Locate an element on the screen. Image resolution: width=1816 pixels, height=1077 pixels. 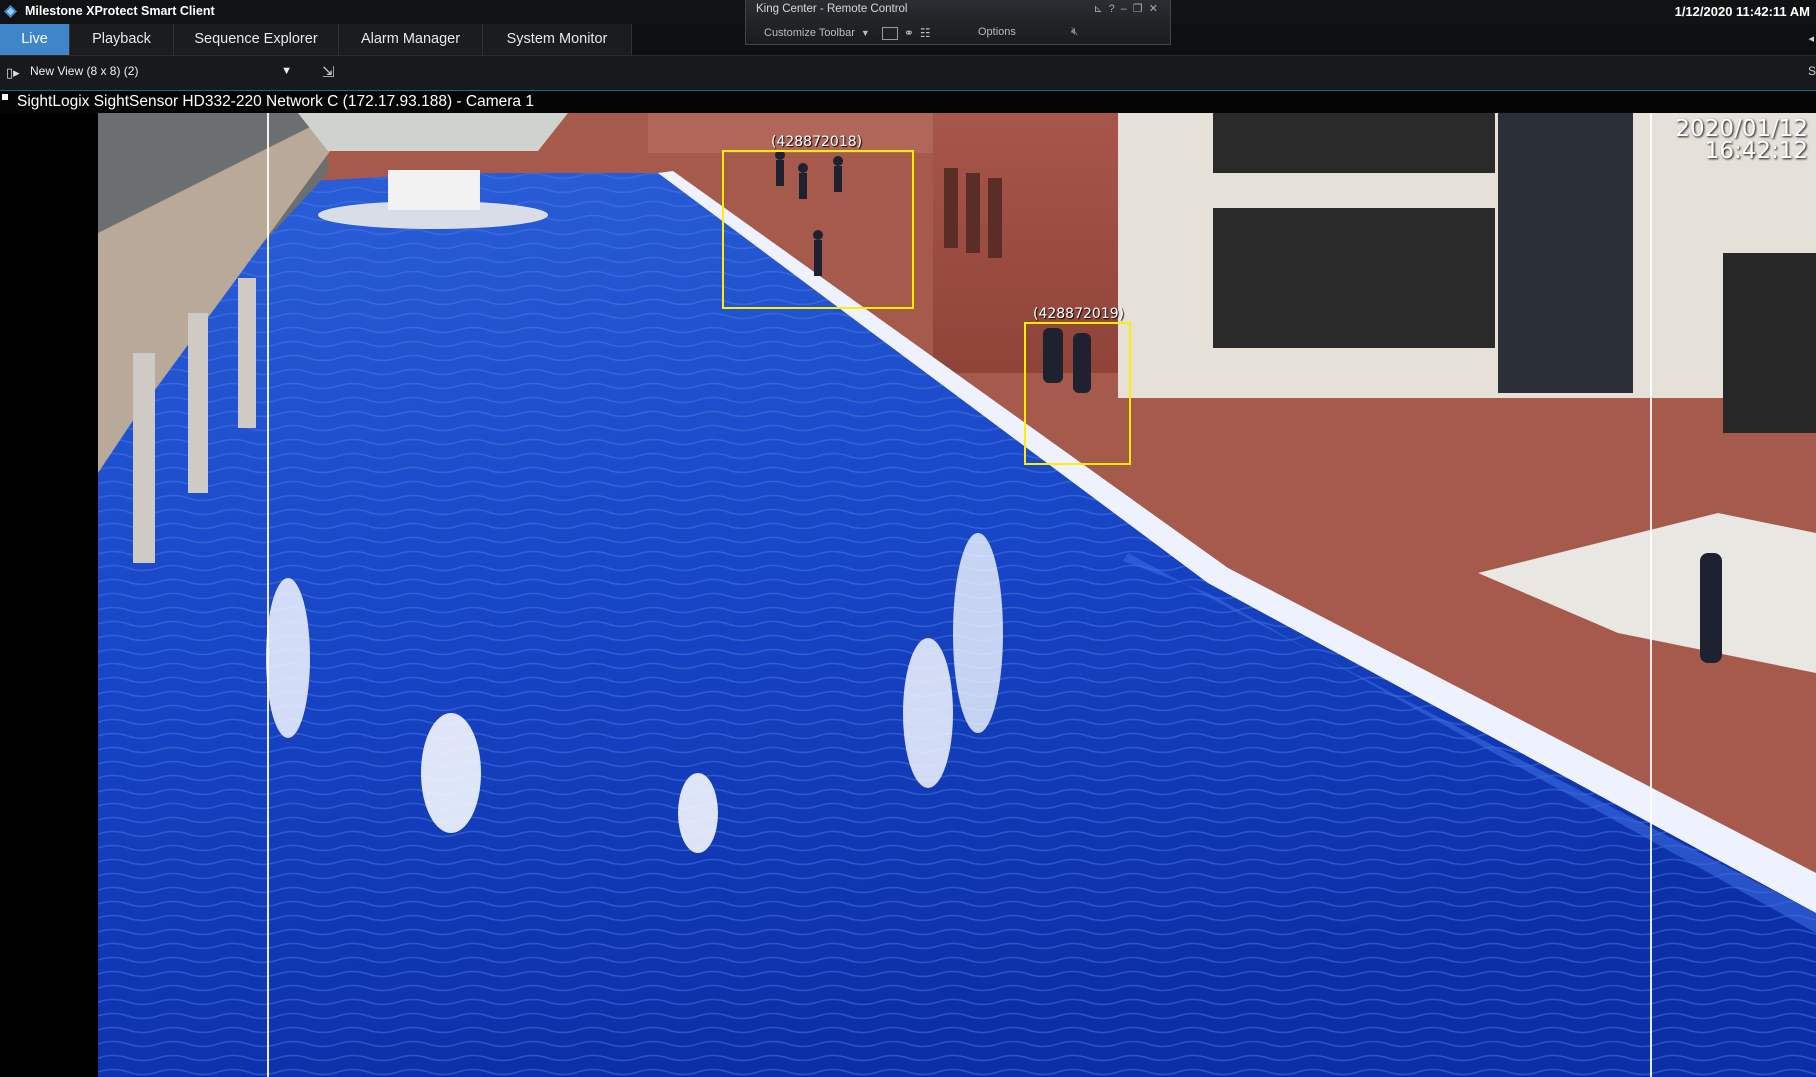
pin-icon: ⊾ is located at coordinates (1100, 9).